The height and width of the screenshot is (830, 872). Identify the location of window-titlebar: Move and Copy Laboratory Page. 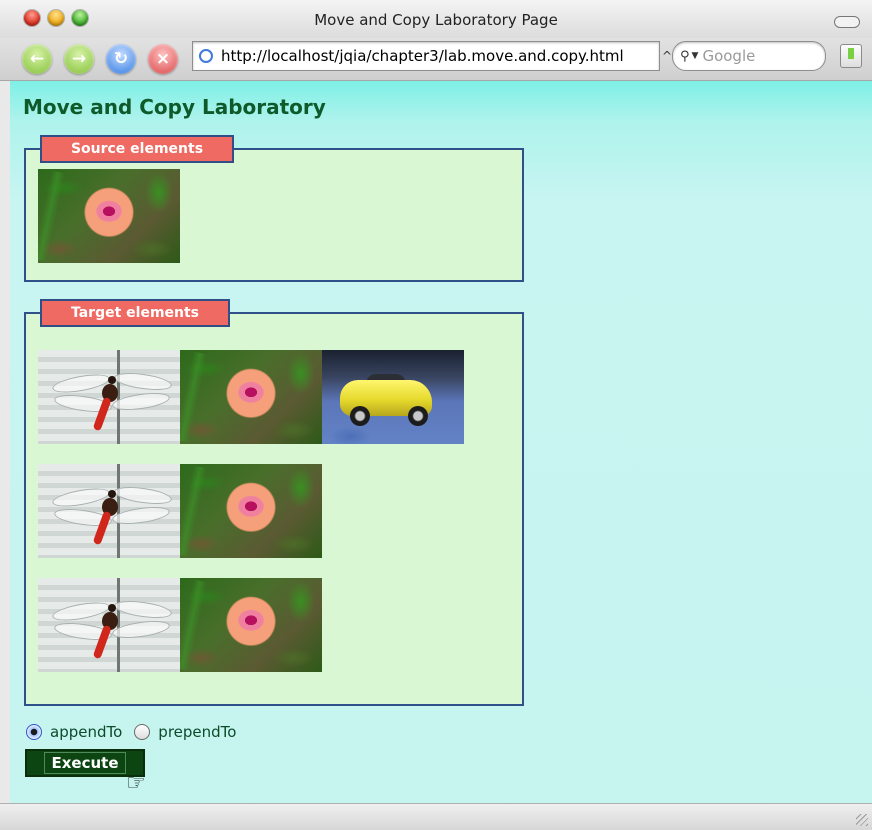
(436, 19).